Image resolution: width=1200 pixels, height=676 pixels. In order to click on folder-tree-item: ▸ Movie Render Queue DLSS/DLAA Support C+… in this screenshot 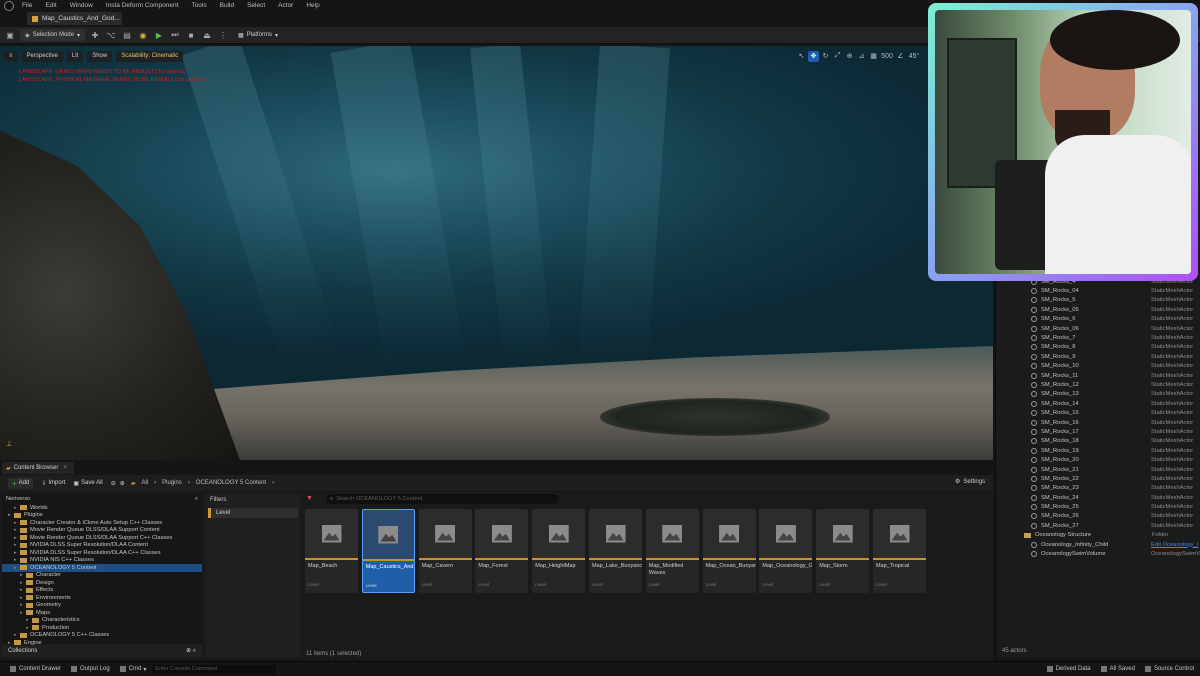, I will do `click(102, 538)`.